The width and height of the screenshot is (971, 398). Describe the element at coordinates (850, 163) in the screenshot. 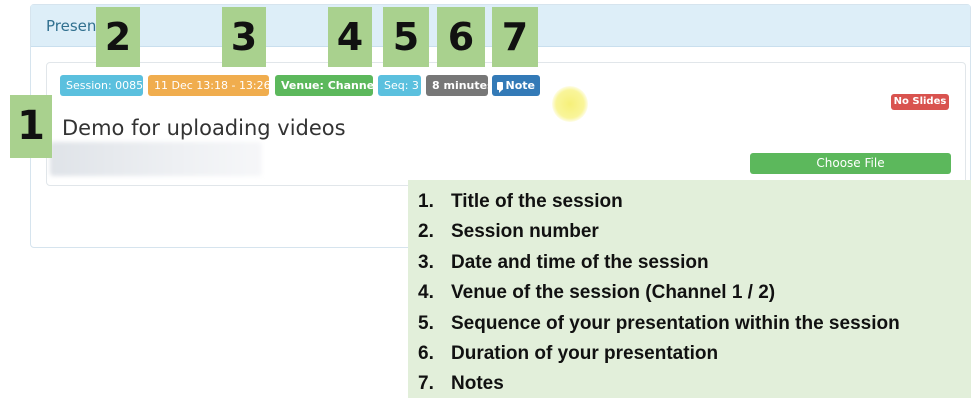

I see `choose-file-button: Choose File` at that location.